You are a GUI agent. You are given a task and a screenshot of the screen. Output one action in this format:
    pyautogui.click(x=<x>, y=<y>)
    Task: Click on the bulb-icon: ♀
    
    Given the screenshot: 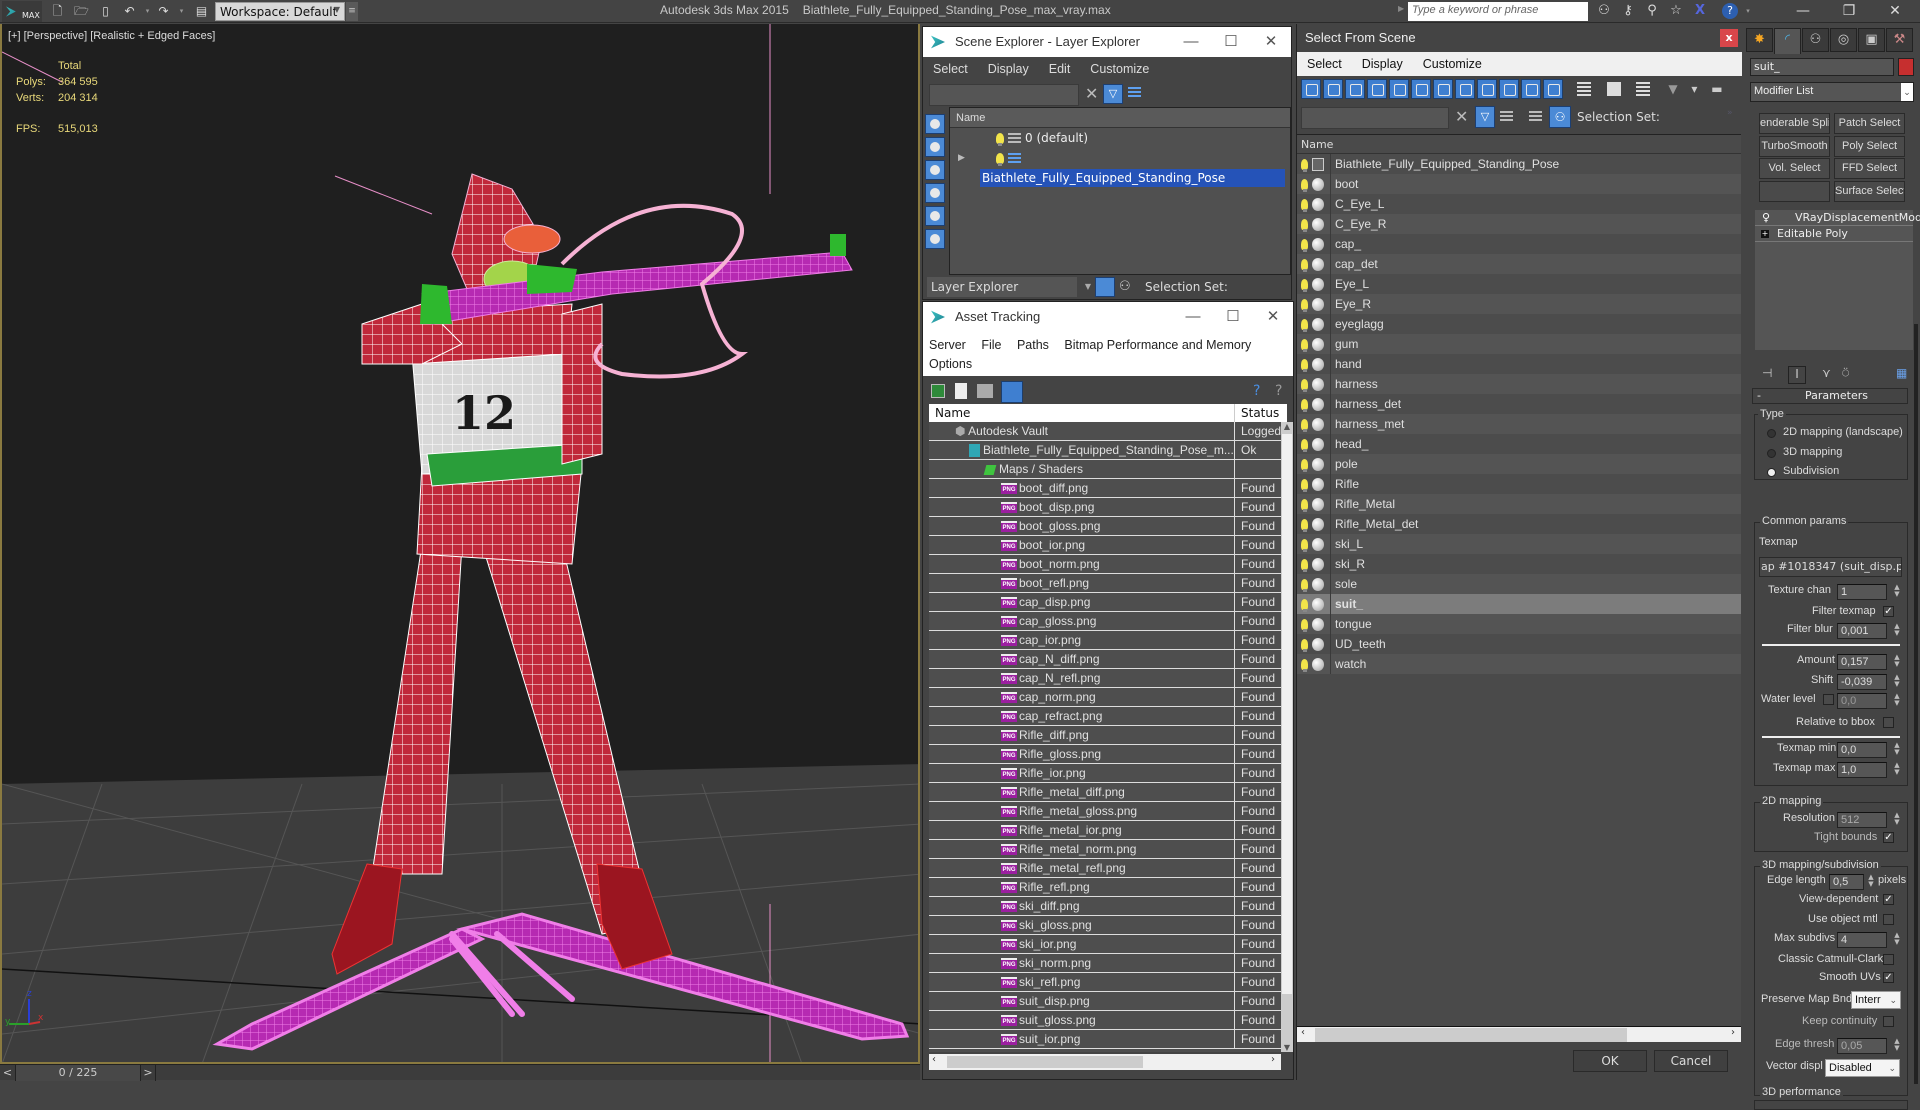 What is the action you would take?
    pyautogui.click(x=1766, y=218)
    